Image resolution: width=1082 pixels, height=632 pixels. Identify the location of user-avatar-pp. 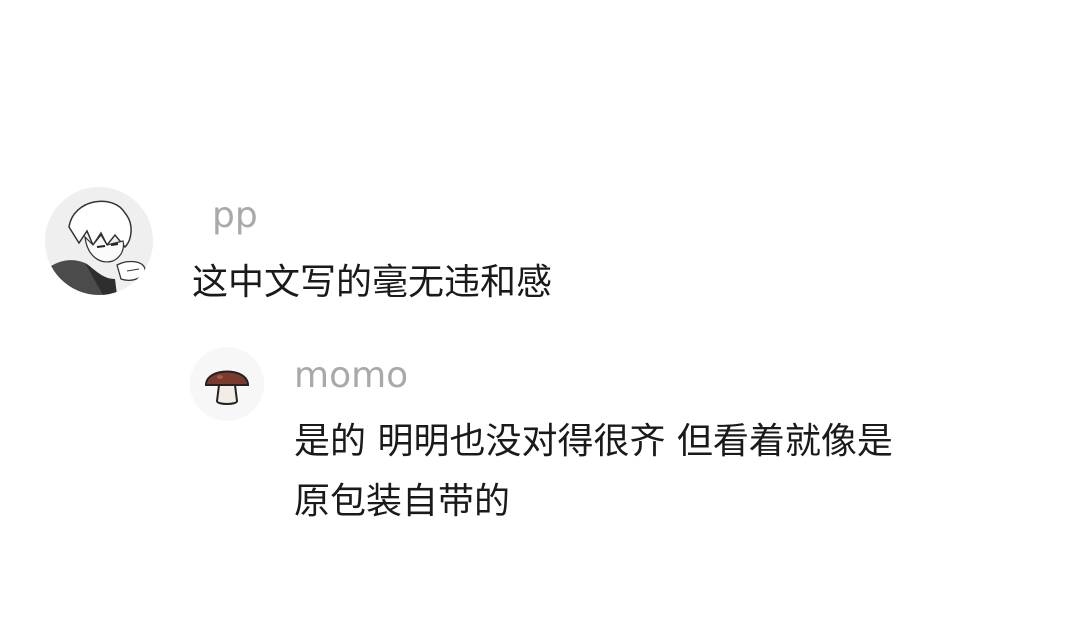
(99, 241).